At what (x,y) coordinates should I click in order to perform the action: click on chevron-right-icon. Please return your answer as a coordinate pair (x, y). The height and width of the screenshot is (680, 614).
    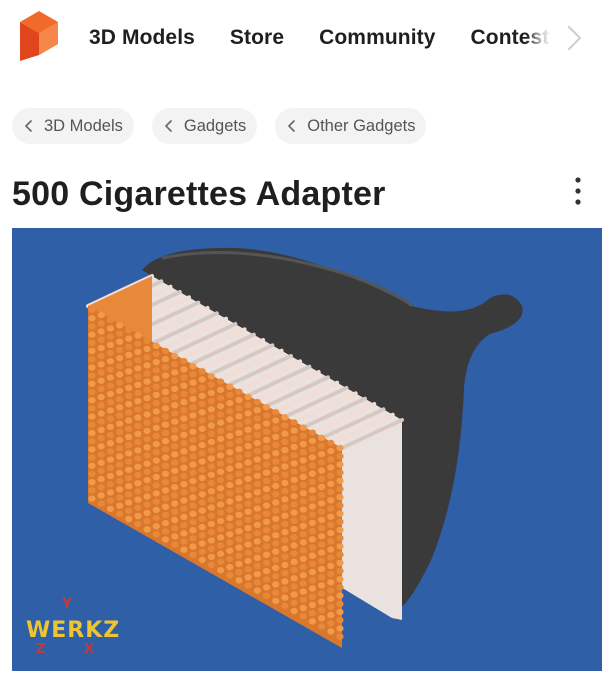
    Looking at the image, I should click on (574, 38).